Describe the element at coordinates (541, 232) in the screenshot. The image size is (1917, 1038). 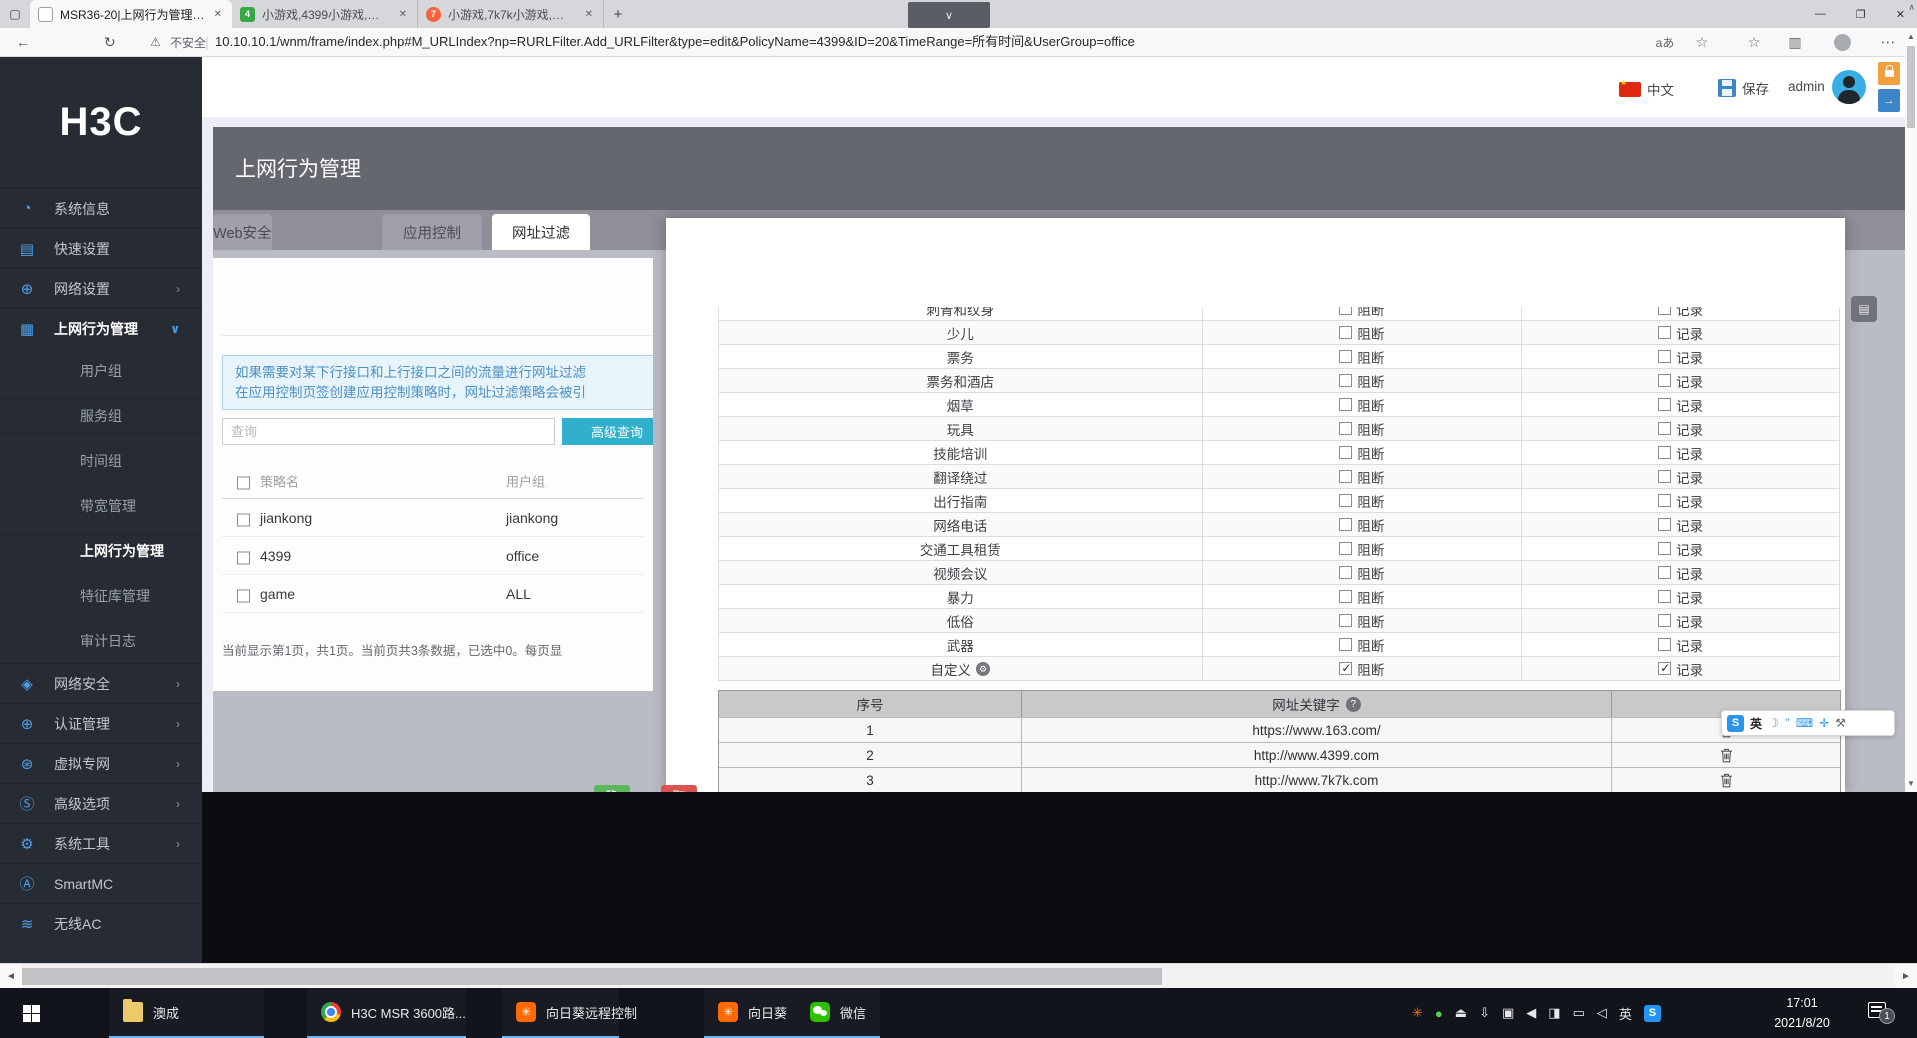
I see `page-tab: 网址过滤` at that location.